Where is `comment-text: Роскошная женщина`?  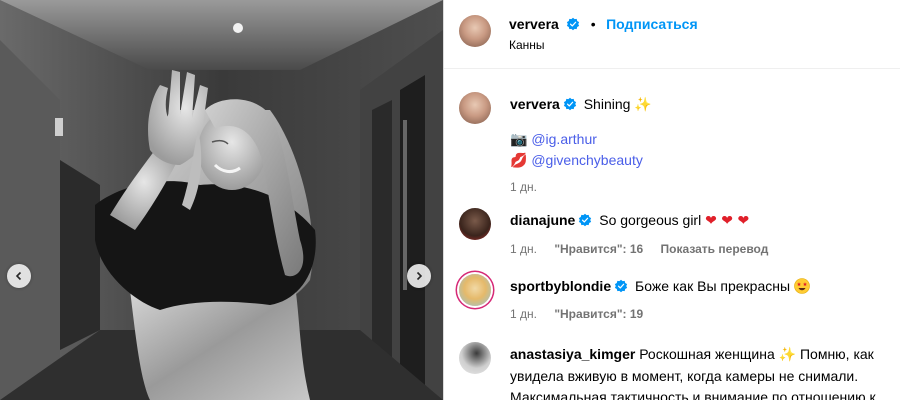 comment-text: Роскошная женщина is located at coordinates (707, 354).